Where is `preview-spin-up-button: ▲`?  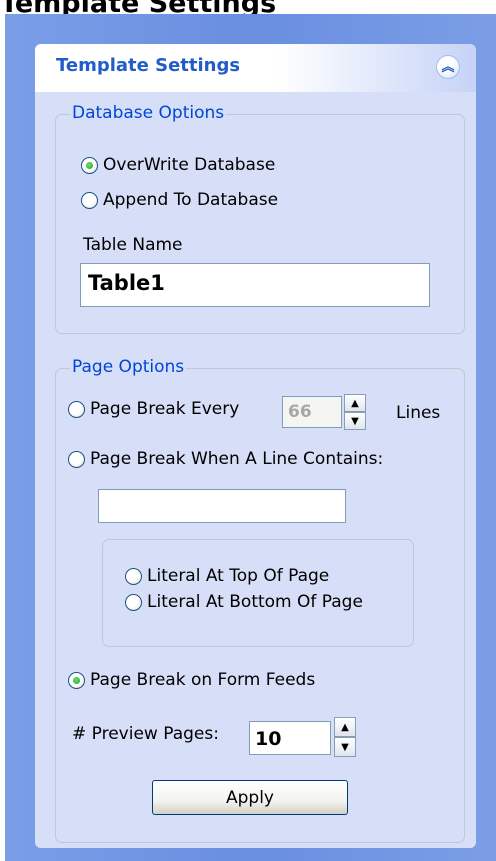
preview-spin-up-button: ▲ is located at coordinates (345, 727).